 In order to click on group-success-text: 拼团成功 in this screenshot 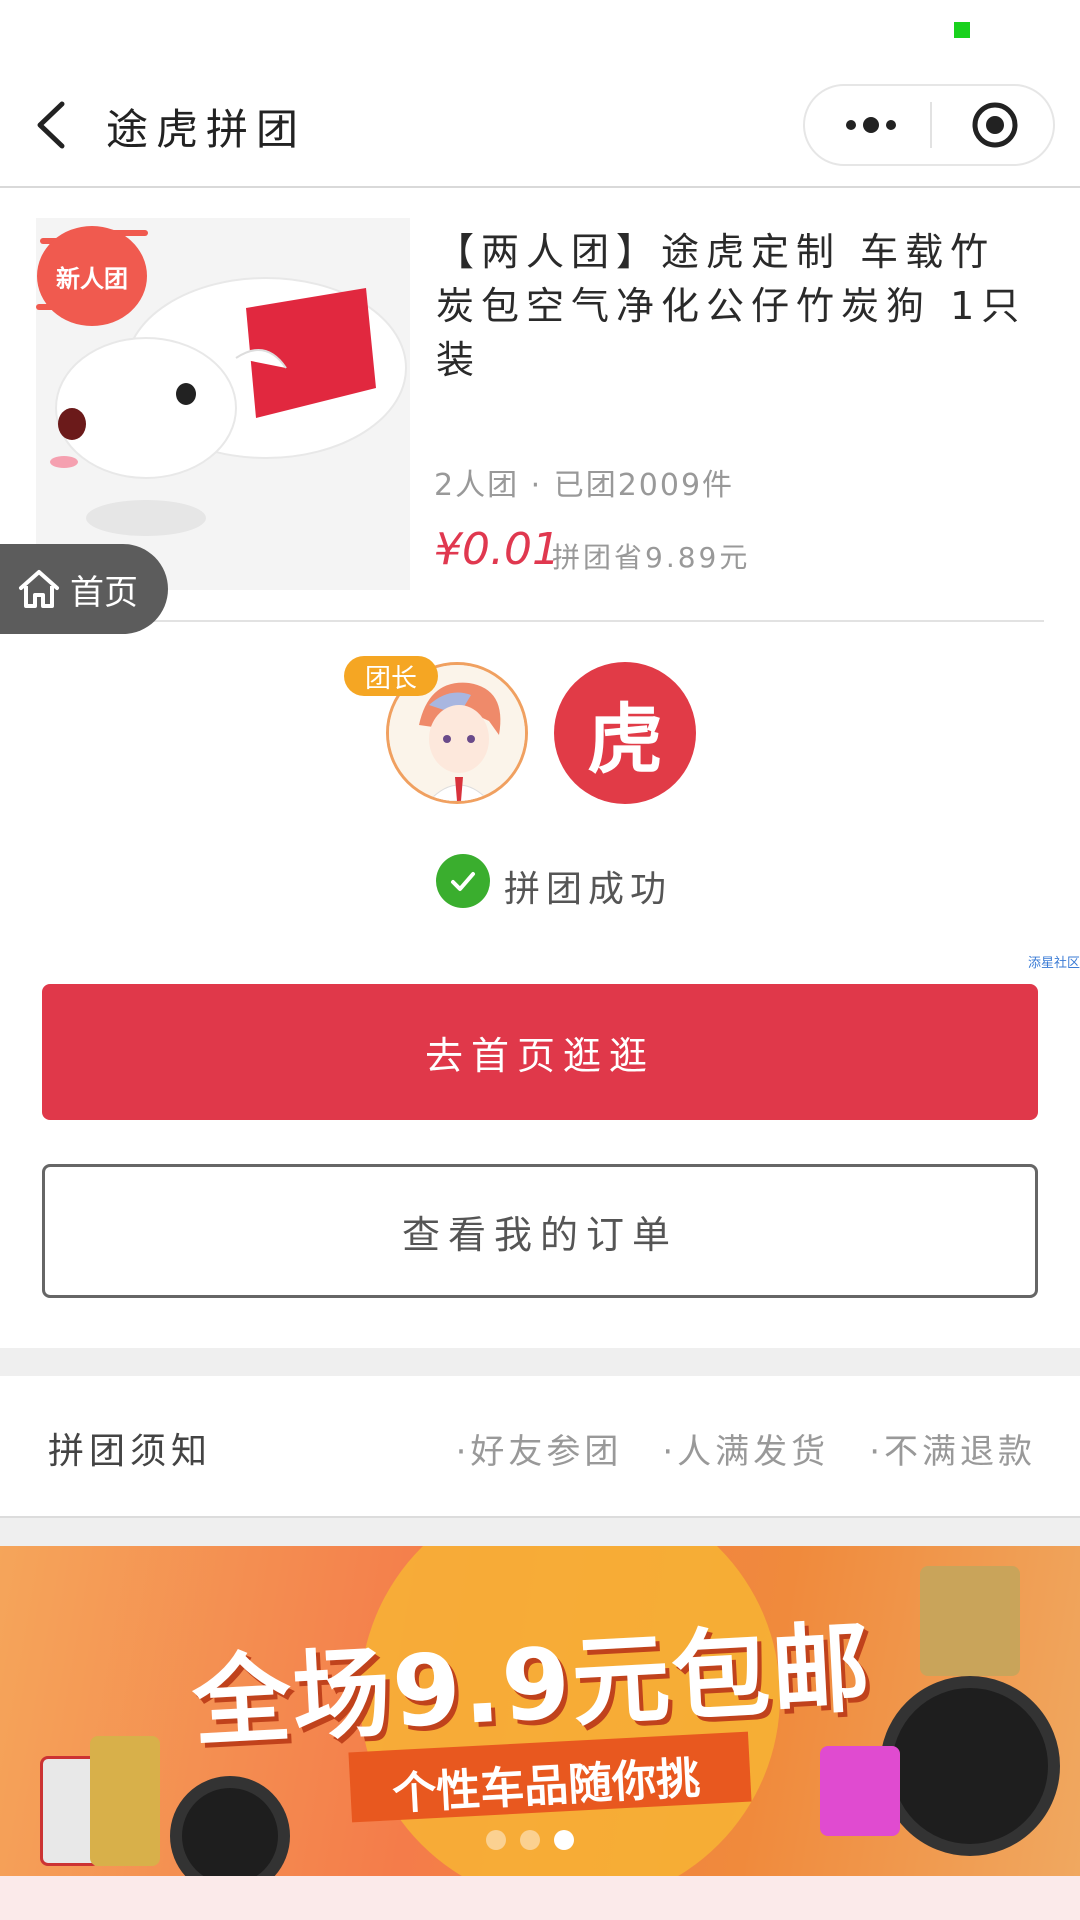, I will do `click(588, 889)`.